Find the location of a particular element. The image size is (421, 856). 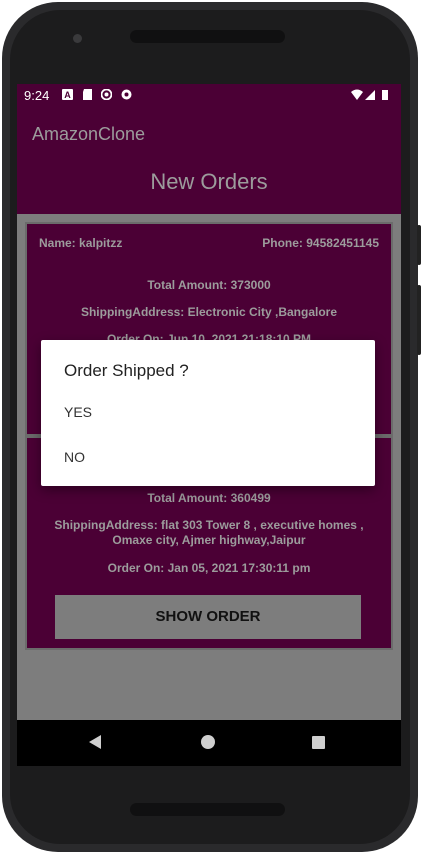

show-order-button: SHOW ORDER is located at coordinates (208, 617).